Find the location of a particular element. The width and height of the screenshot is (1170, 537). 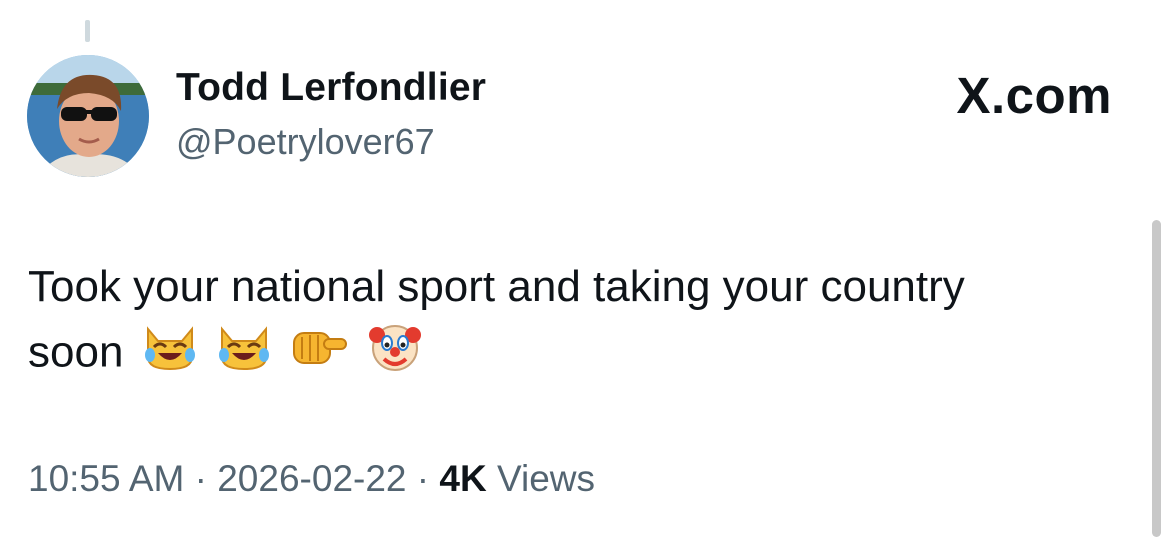

author-display-name: Todd Lerfondlier is located at coordinates (331, 88).